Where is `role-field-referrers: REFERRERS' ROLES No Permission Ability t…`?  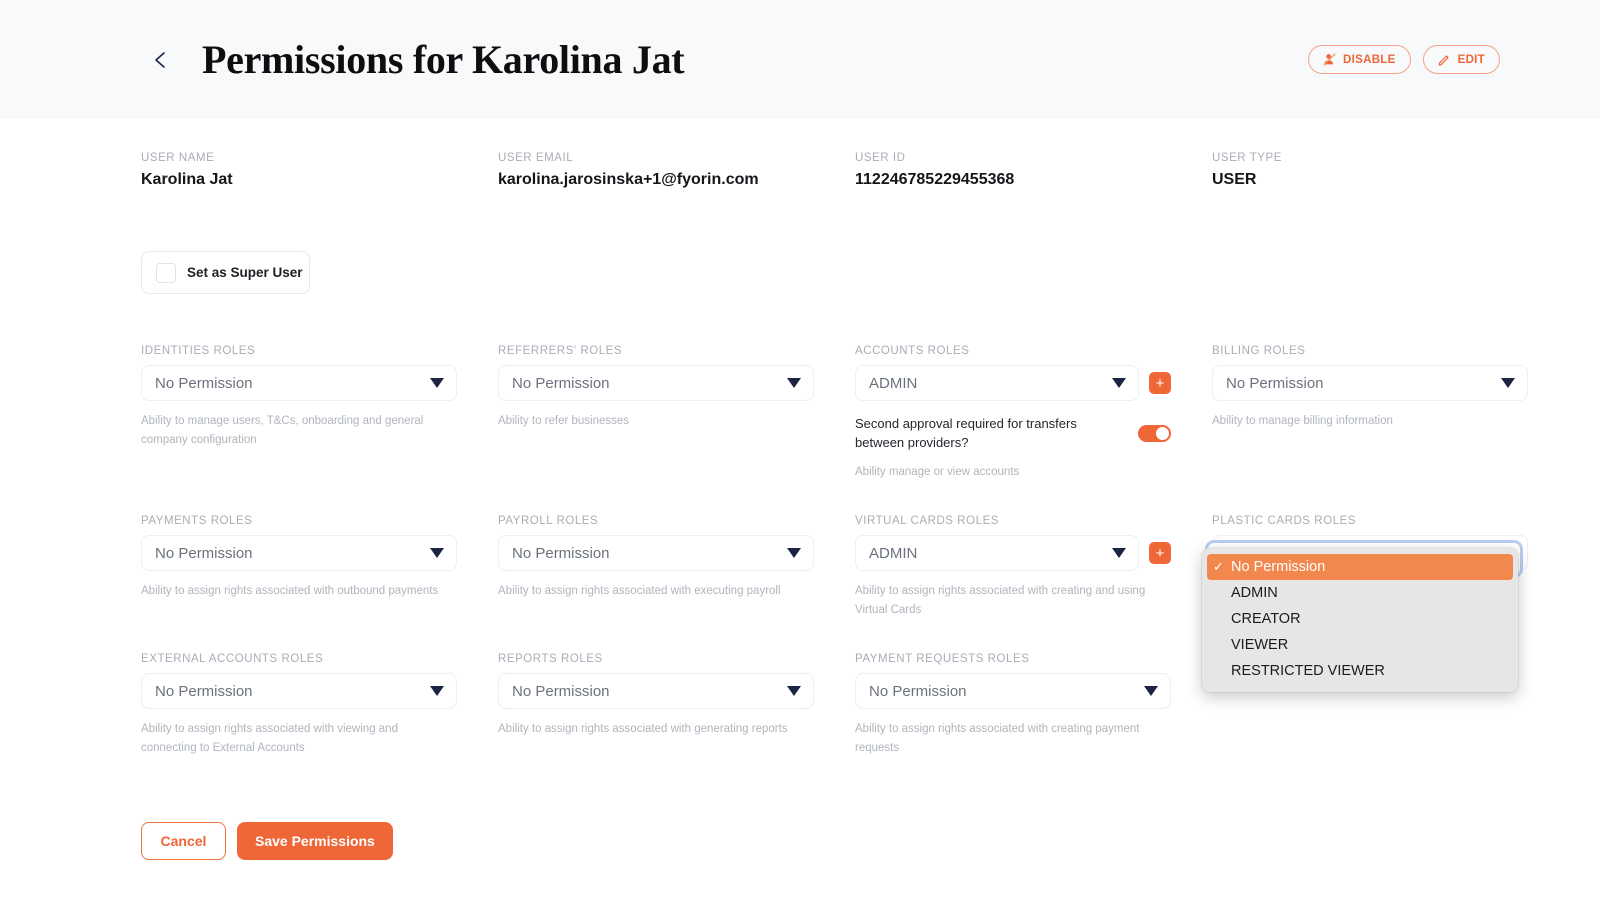 role-field-referrers: REFERRERS' ROLES No Permission Ability t… is located at coordinates (656, 413).